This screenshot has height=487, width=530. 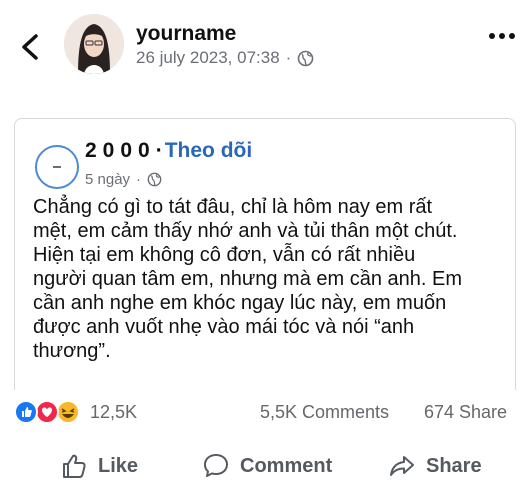 What do you see at coordinates (72, 351) in the screenshot?
I see `post-text-line: thương”.` at bounding box center [72, 351].